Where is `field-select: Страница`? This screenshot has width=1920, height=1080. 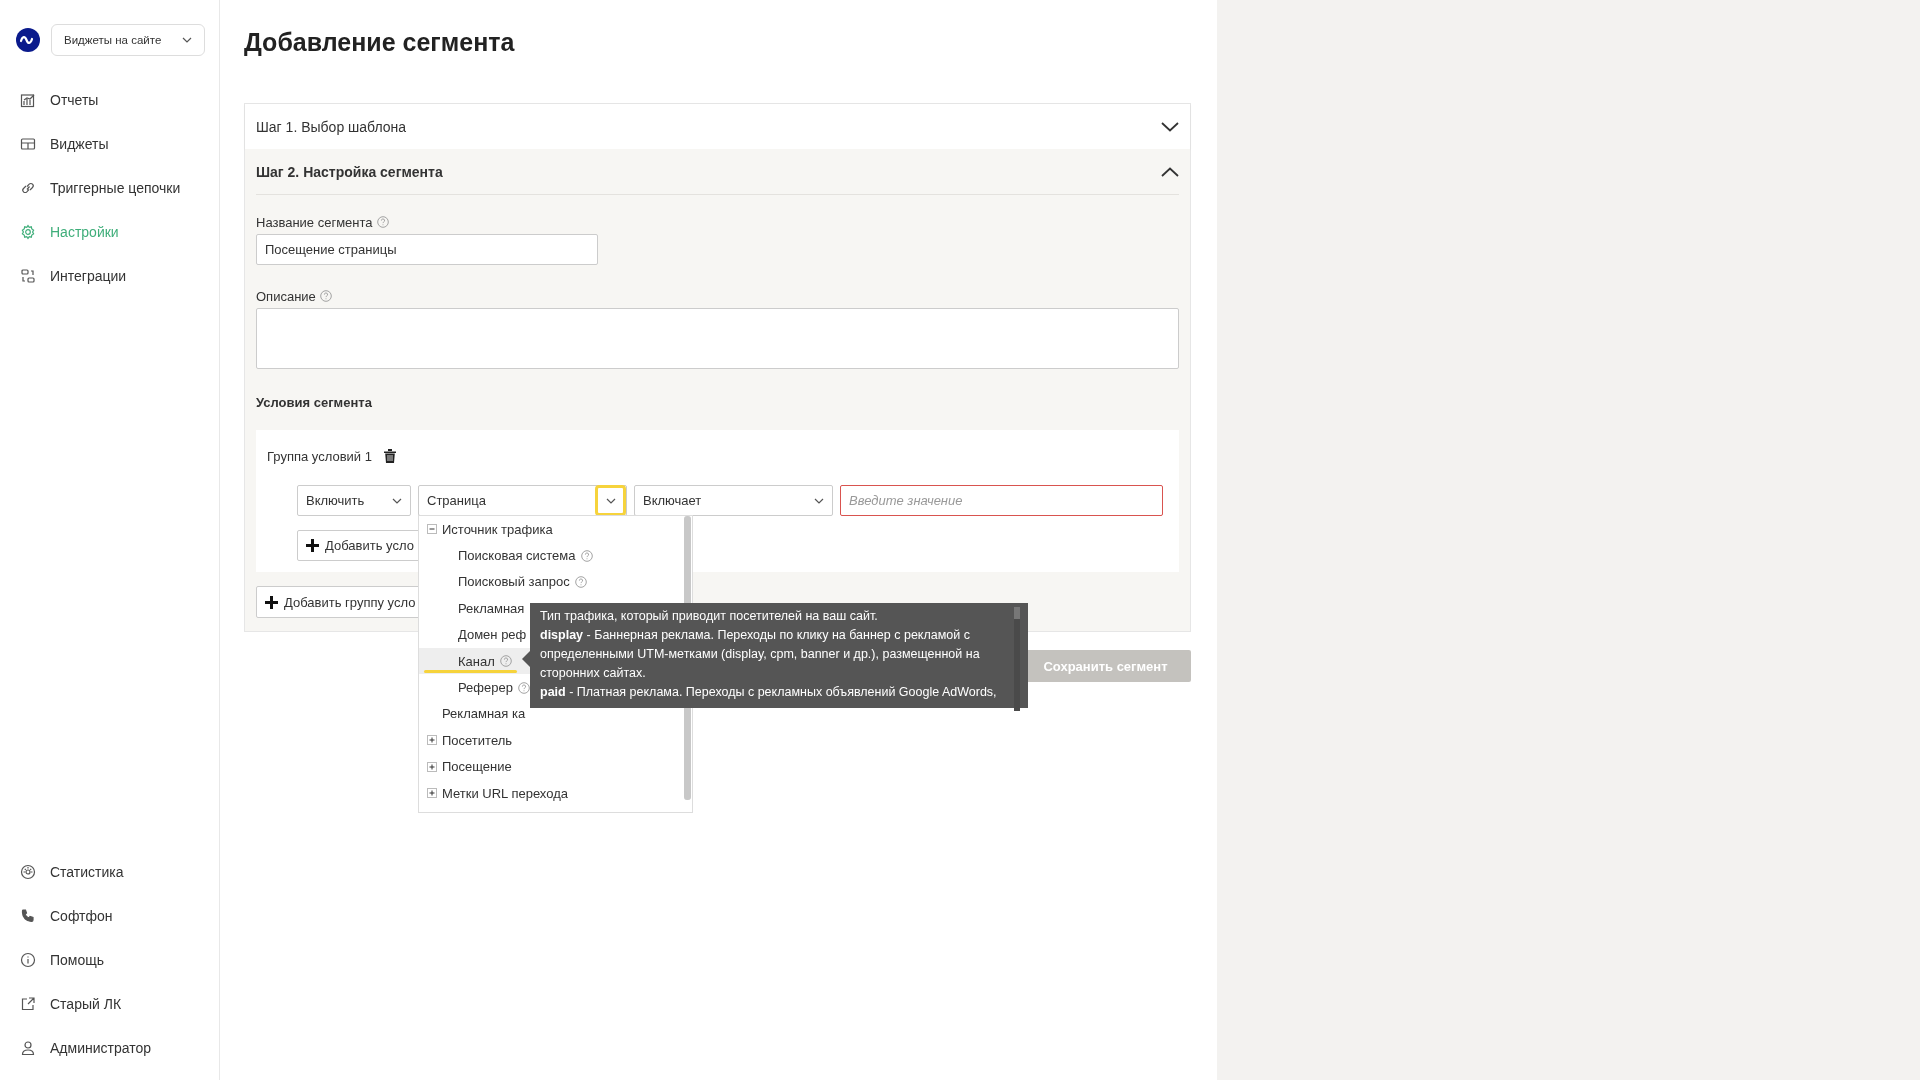 field-select: Страница is located at coordinates (522, 500).